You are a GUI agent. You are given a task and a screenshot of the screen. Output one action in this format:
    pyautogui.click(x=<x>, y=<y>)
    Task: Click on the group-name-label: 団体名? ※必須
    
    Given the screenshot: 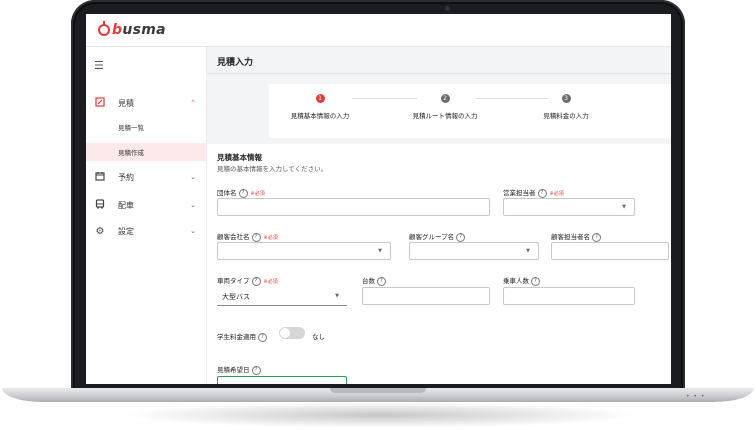 What is the action you would take?
    pyautogui.click(x=241, y=193)
    